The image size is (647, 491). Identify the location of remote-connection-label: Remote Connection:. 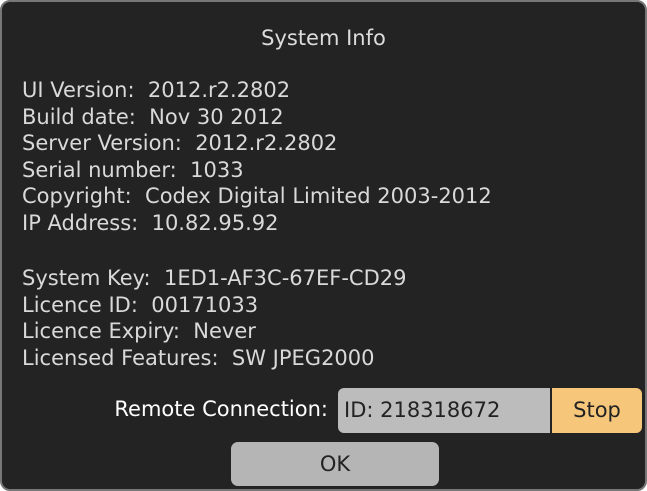
(221, 409).